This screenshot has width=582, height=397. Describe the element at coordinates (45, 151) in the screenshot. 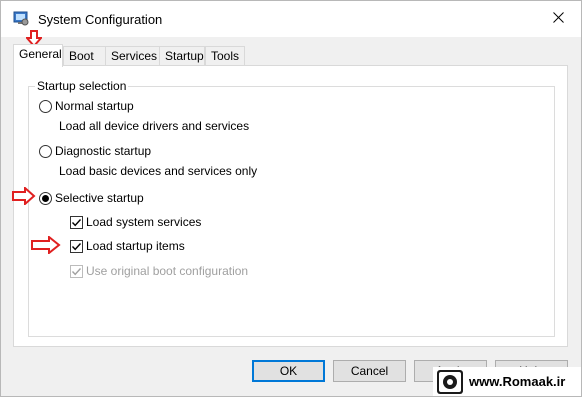

I see `diagnostic-startup-radio` at that location.